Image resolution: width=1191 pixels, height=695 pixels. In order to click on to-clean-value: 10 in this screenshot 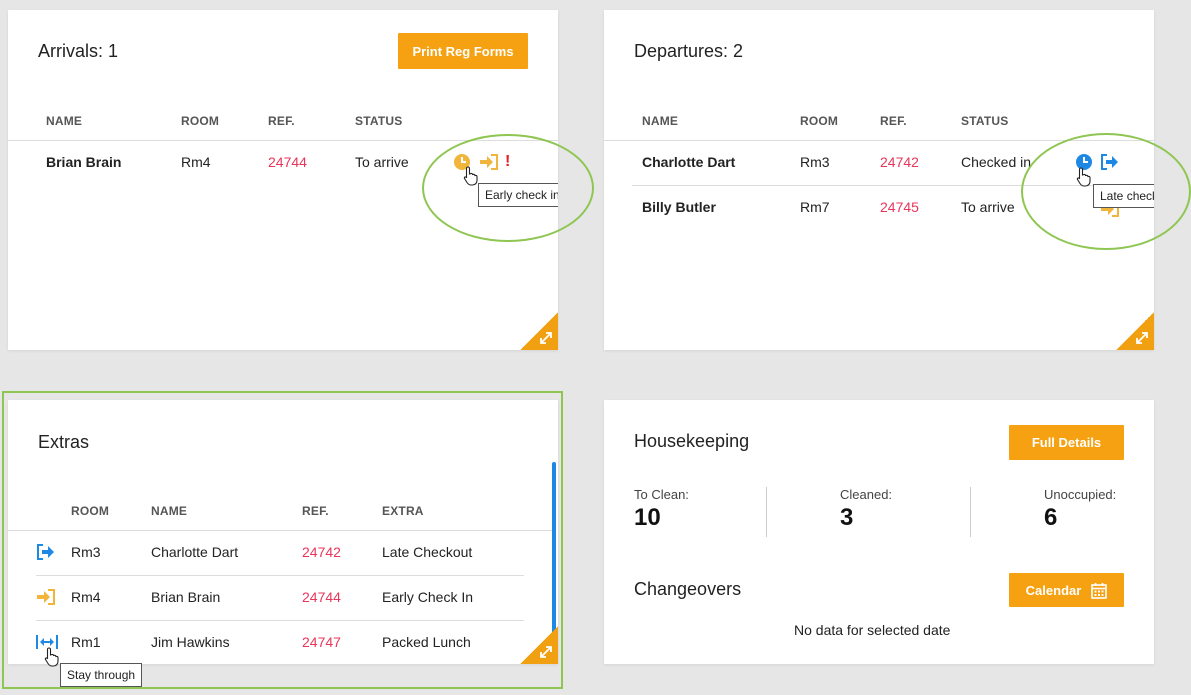, I will do `click(647, 517)`.